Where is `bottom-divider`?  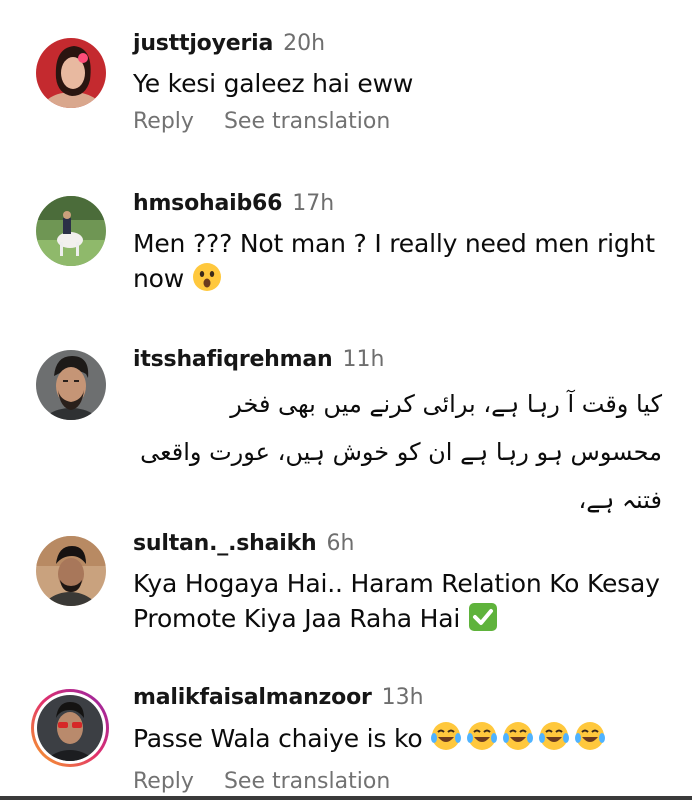 bottom-divider is located at coordinates (346, 798).